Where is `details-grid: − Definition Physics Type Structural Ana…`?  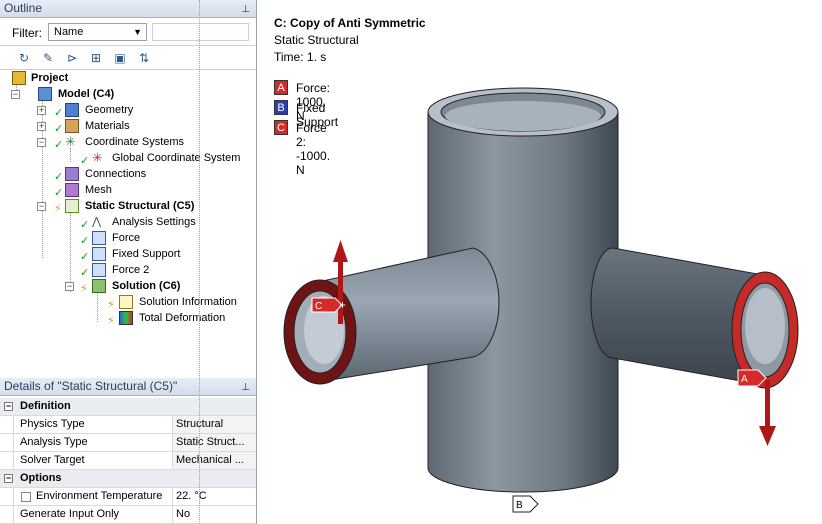 details-grid: − Definition Physics Type Structural Ana… is located at coordinates (128, 461).